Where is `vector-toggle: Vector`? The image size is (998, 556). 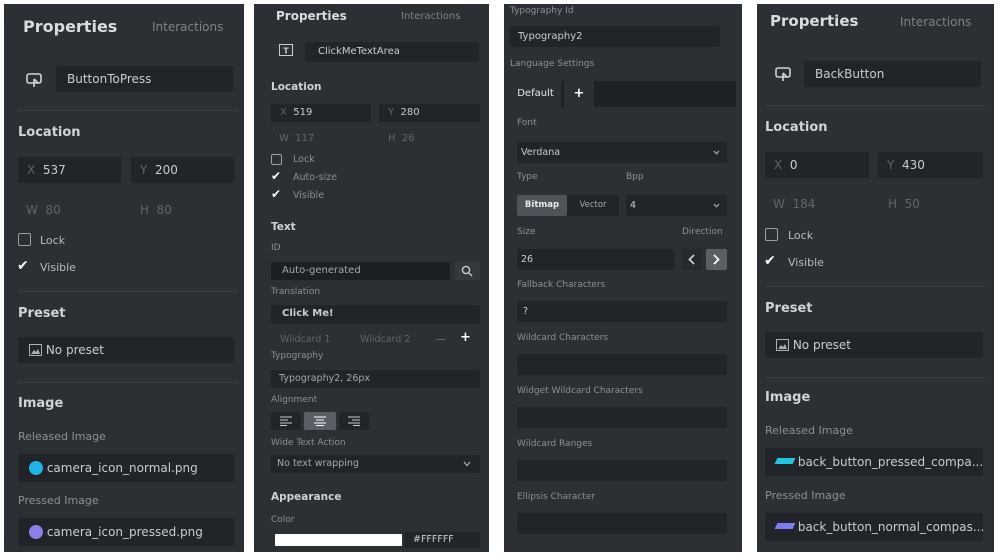
vector-toggle: Vector is located at coordinates (593, 205).